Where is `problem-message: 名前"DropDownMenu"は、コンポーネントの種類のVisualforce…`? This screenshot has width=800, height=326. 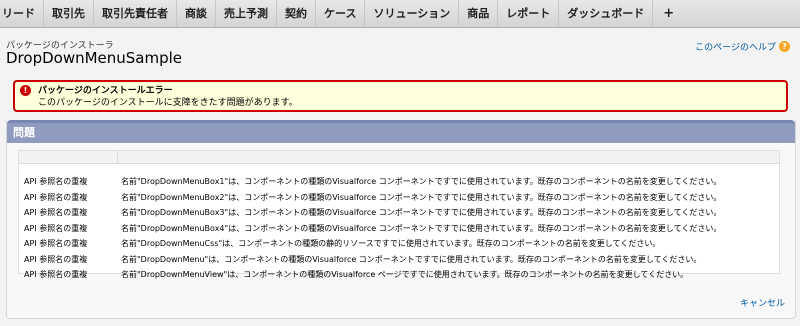
problem-message: 名前"DropDownMenu"は、コンポーネントの種類のVisualforce… is located at coordinates (411, 259).